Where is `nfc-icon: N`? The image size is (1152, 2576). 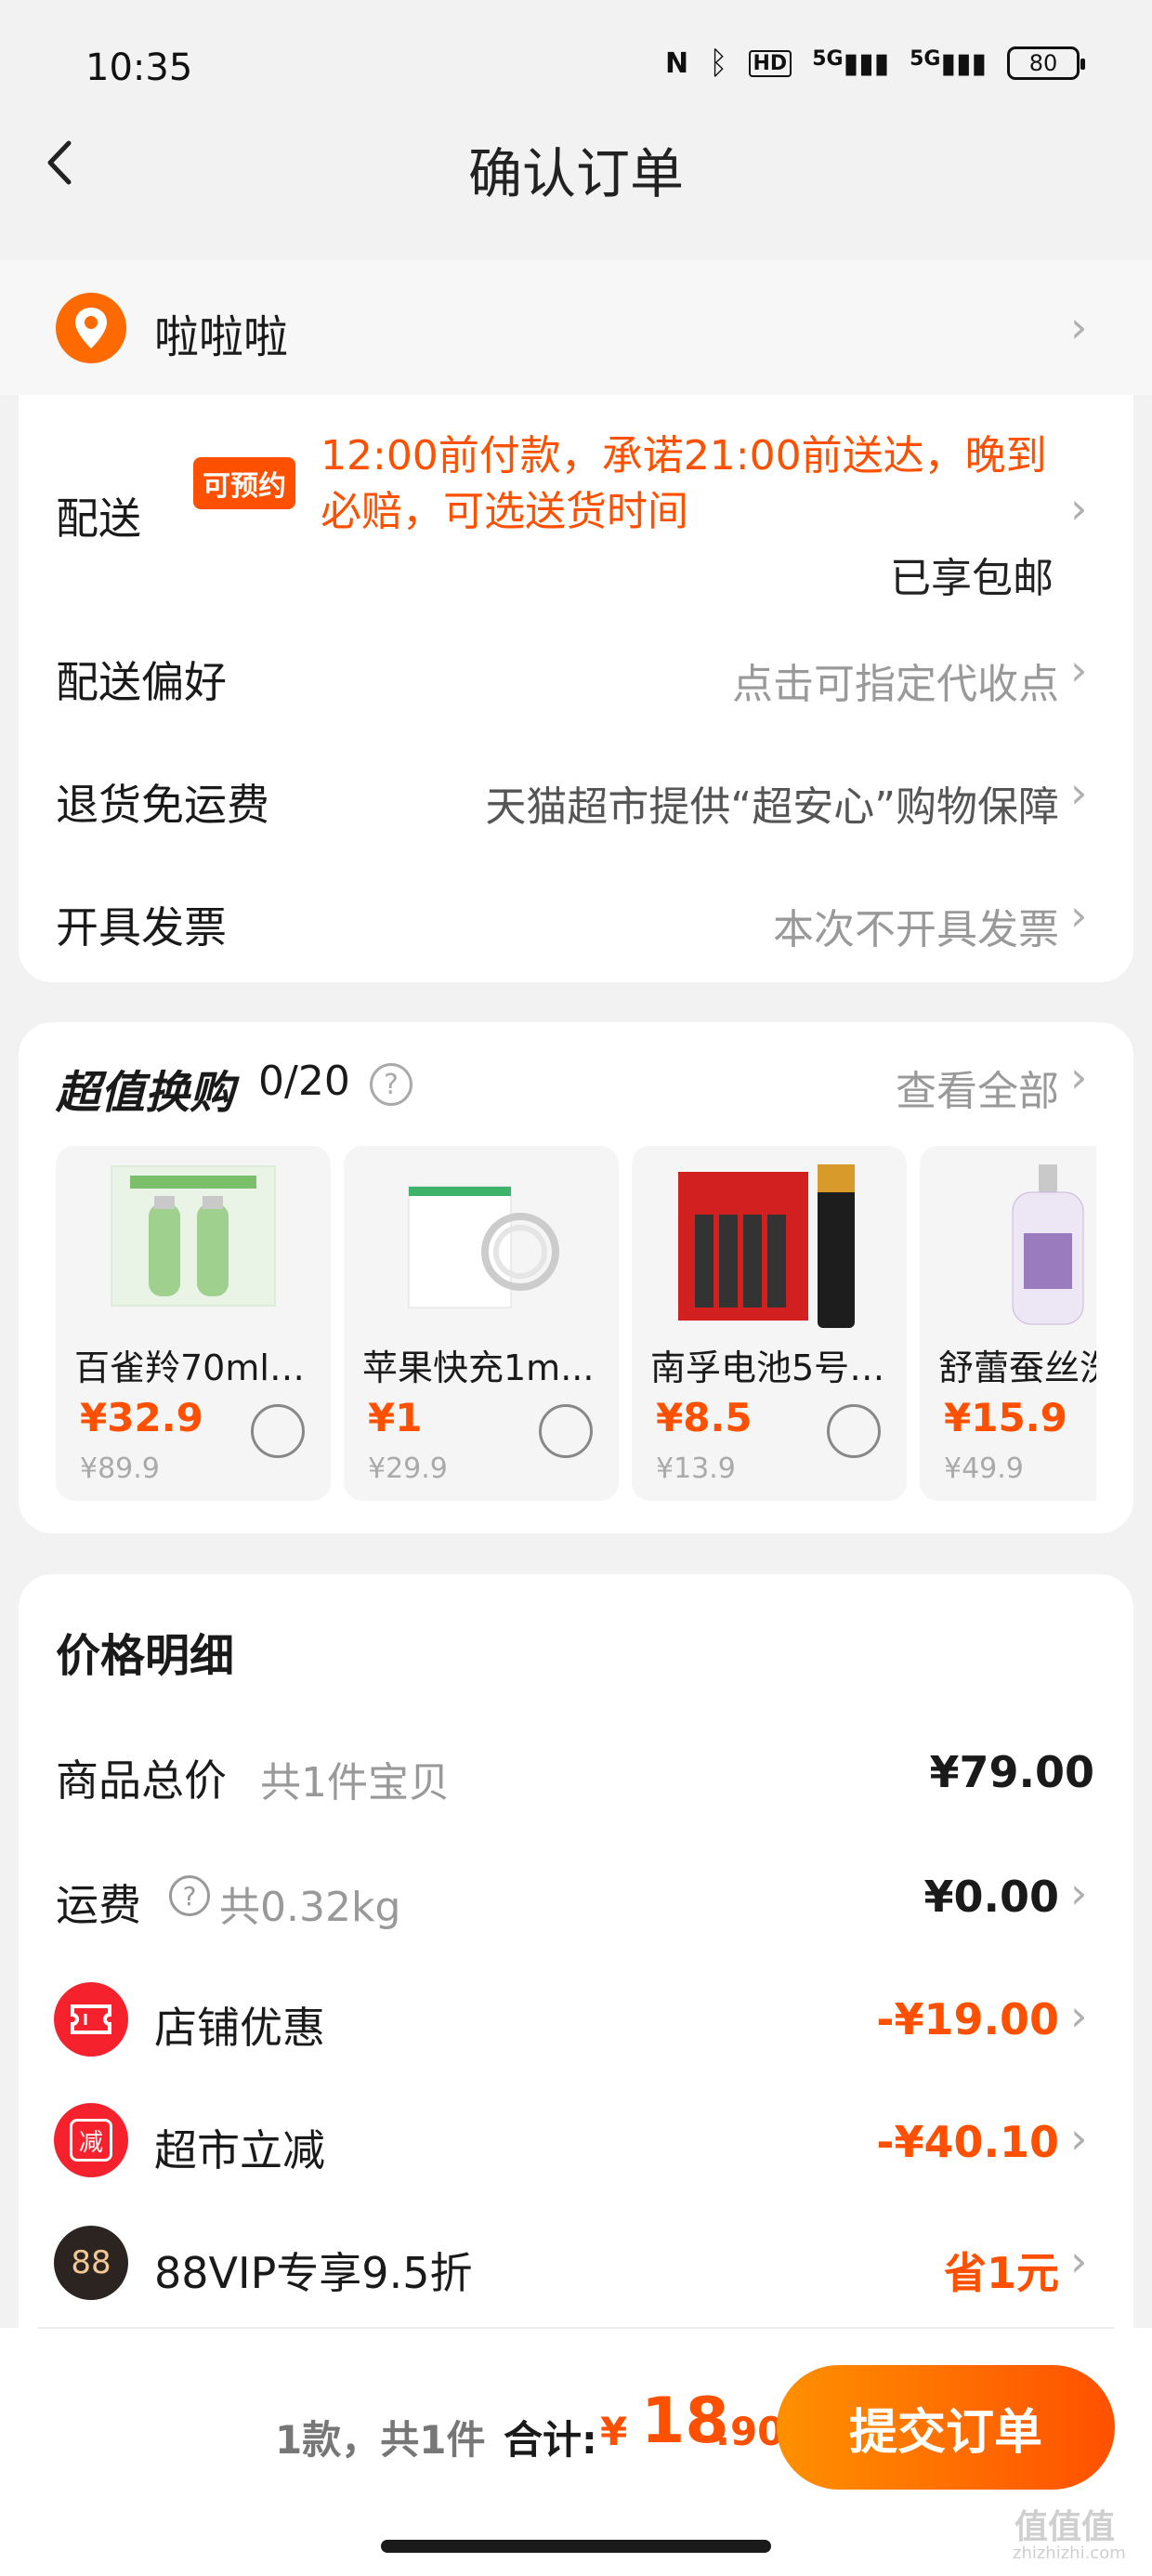 nfc-icon: N is located at coordinates (676, 63).